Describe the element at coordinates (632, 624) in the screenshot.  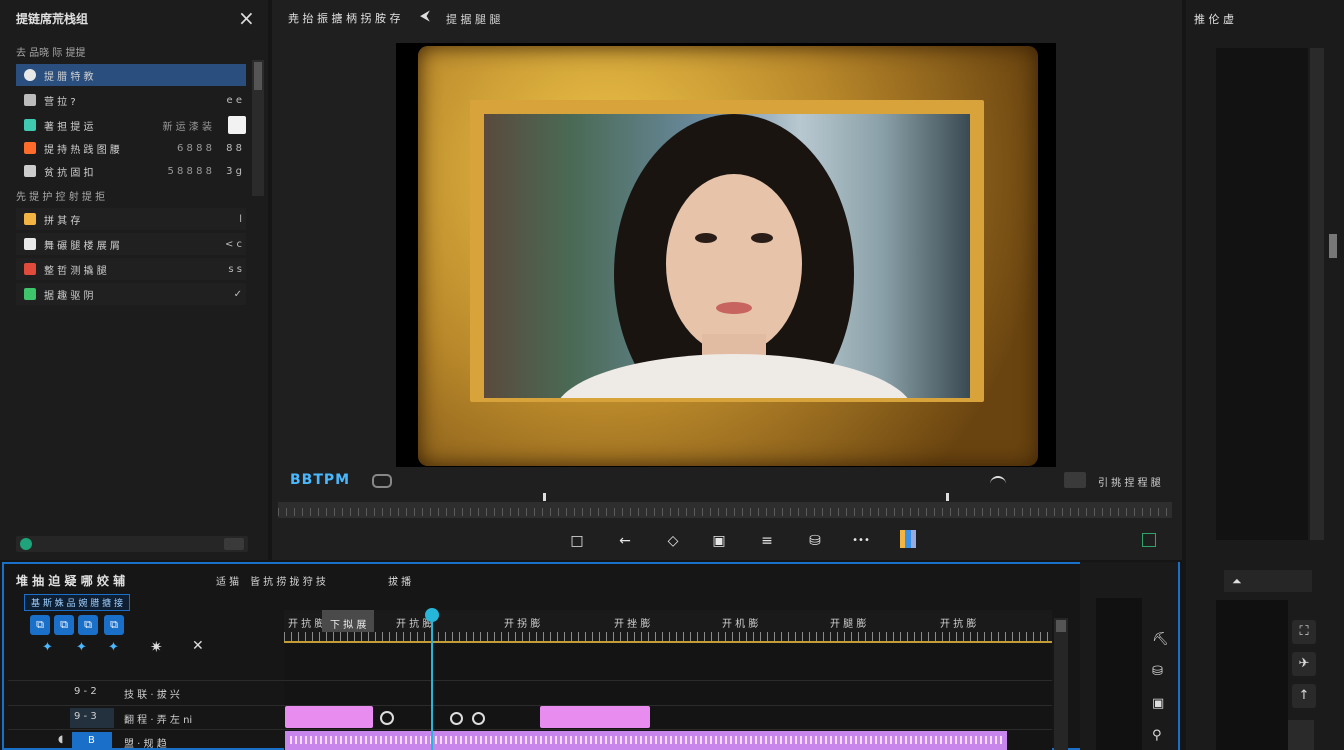
I see `ruler-label: 开 挫 膨` at that location.